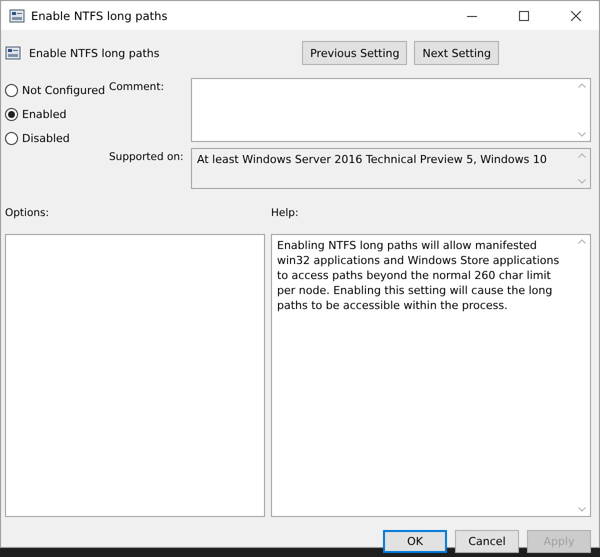  Describe the element at coordinates (99, 15) in the screenshot. I see `window-title: Enable NTFS long paths` at that location.